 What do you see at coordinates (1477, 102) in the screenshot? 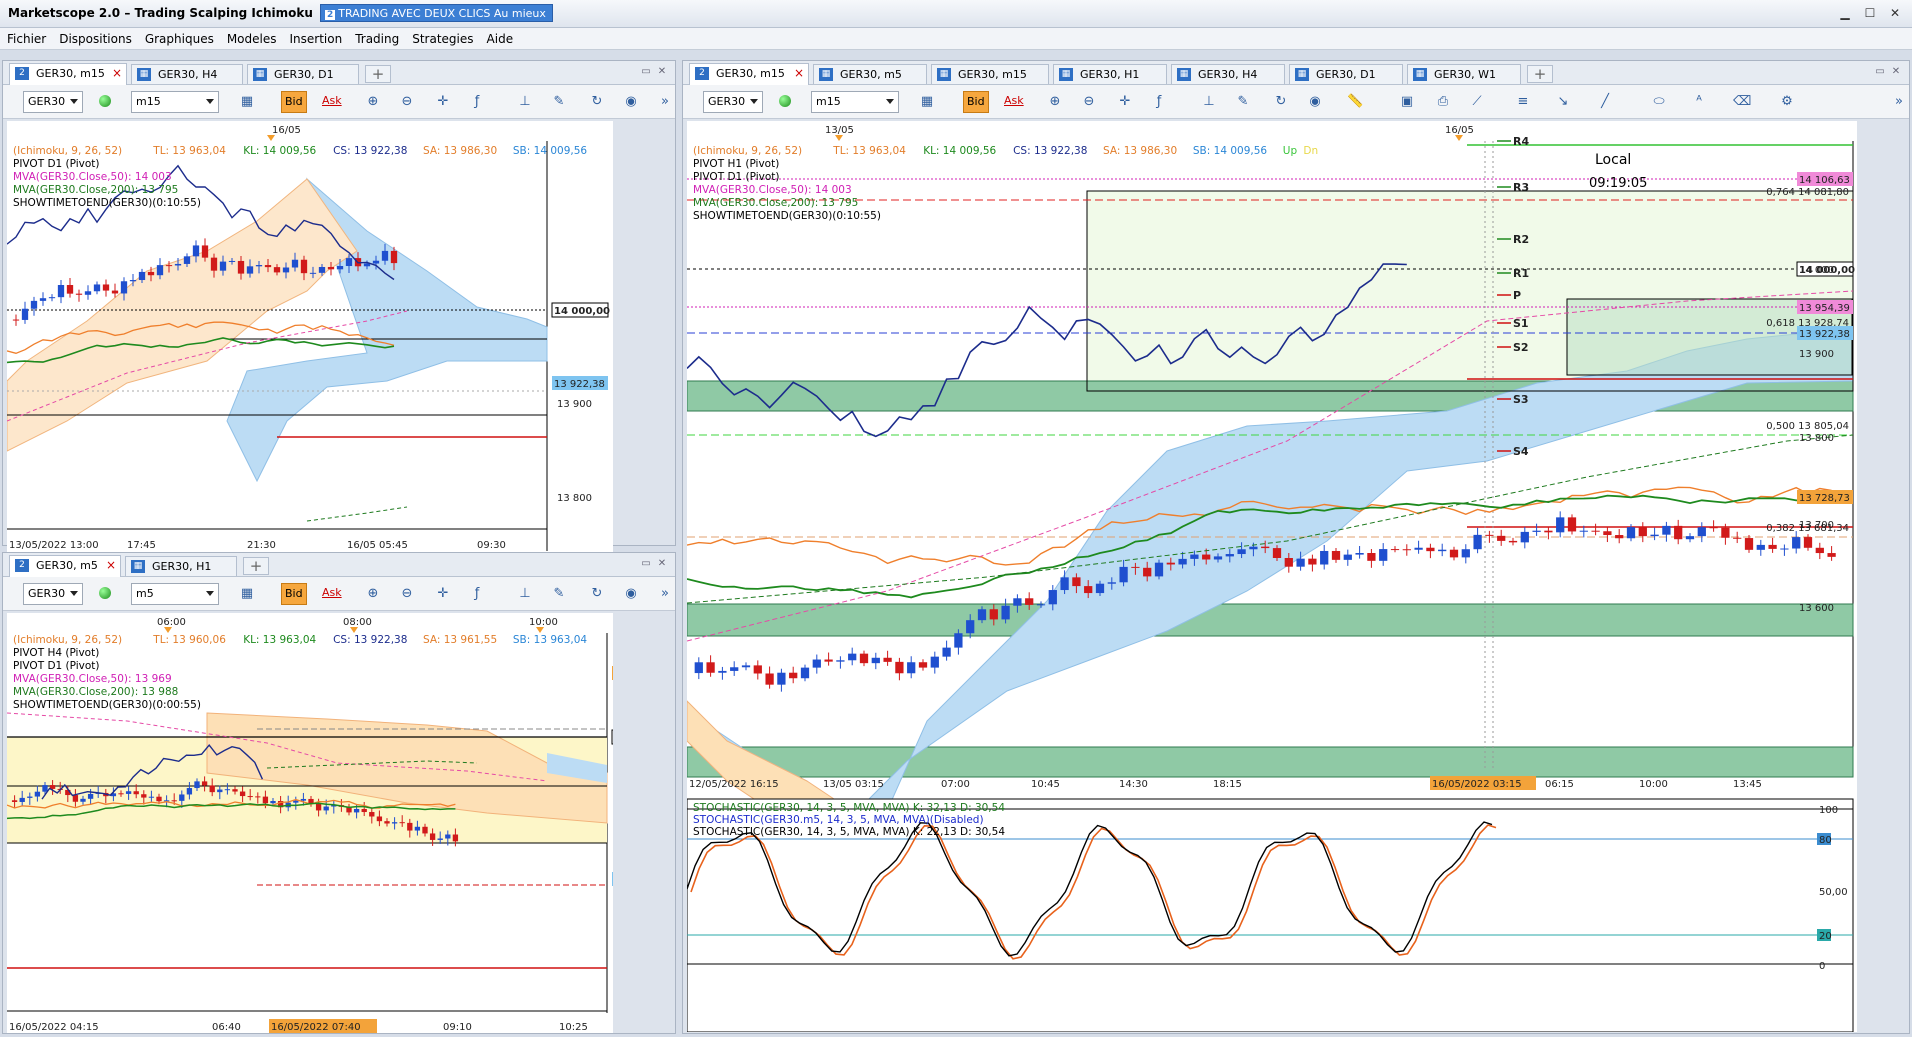
I see `fibonacci-icon: ⟋` at bounding box center [1477, 102].